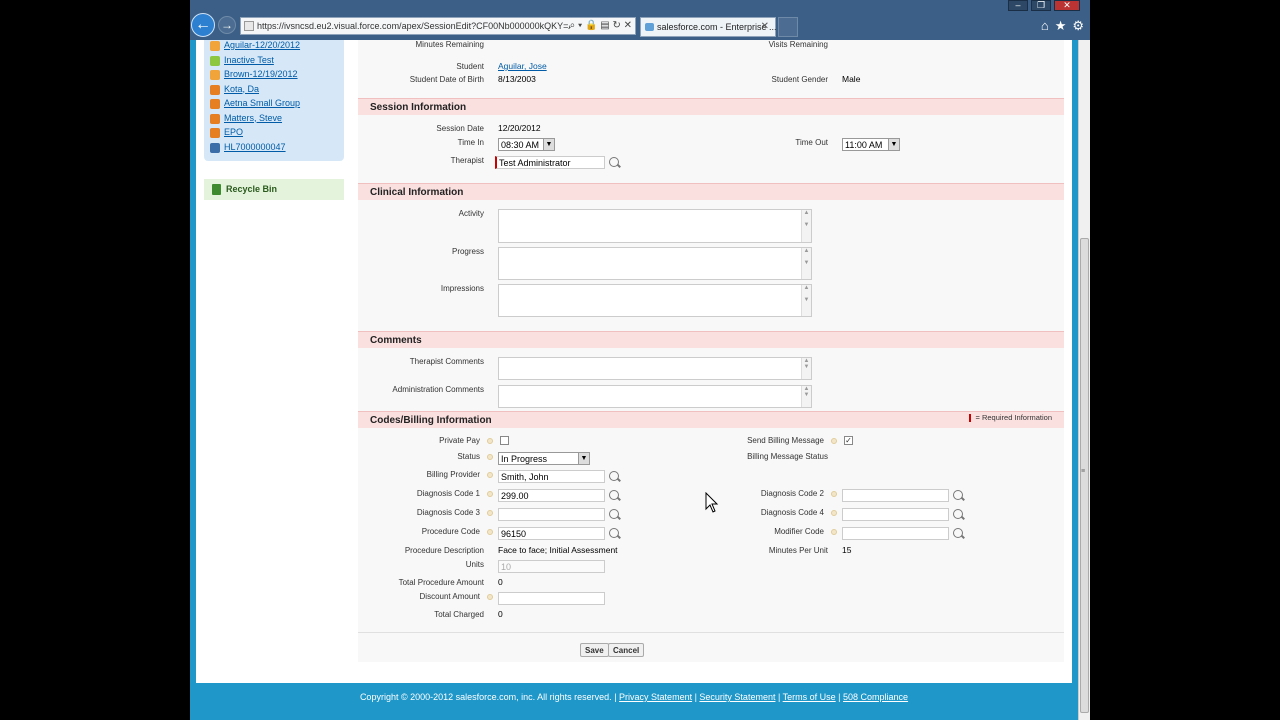 The height and width of the screenshot is (720, 1280). I want to click on save-button: Save, so click(594, 650).